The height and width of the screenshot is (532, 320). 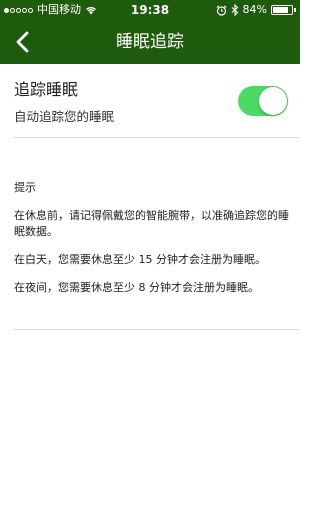 I want to click on track-sleep-subtitle: 自动追踪您的睡眠, so click(x=64, y=116).